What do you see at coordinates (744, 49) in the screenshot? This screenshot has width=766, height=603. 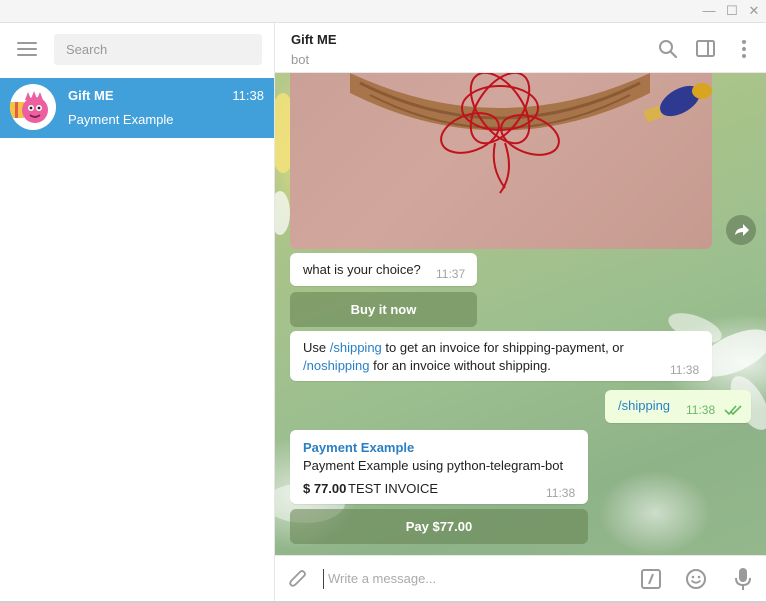 I see `more-vertical-icon` at bounding box center [744, 49].